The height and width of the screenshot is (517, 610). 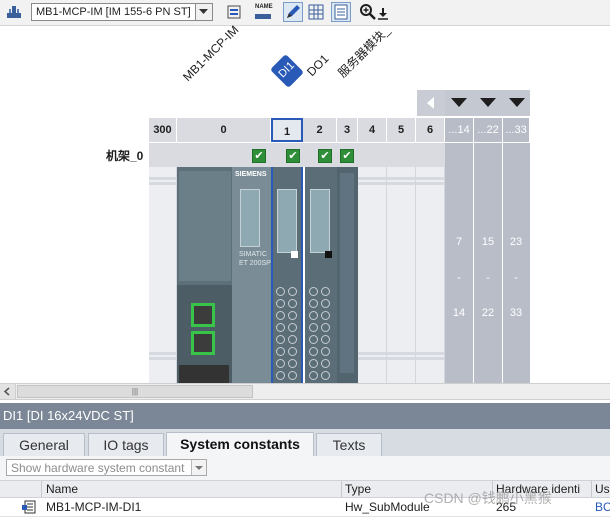 What do you see at coordinates (517, 102) in the screenshot?
I see `expand-slot-33-icon` at bounding box center [517, 102].